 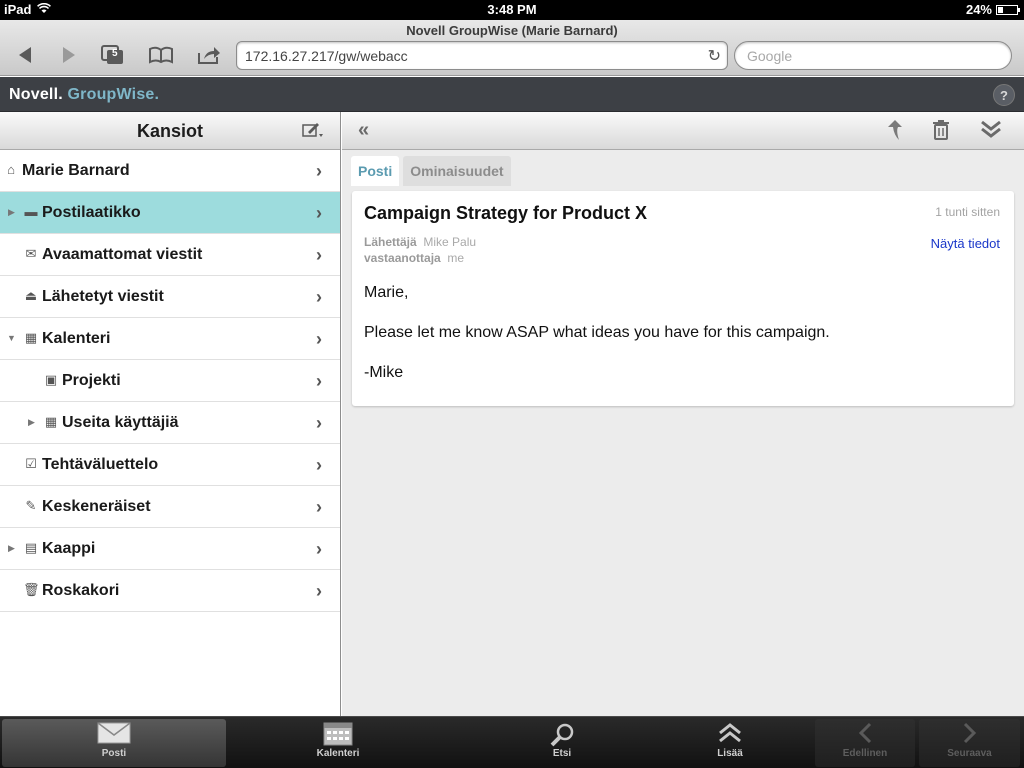 I want to click on tabbar-label: Etsi, so click(x=562, y=753).